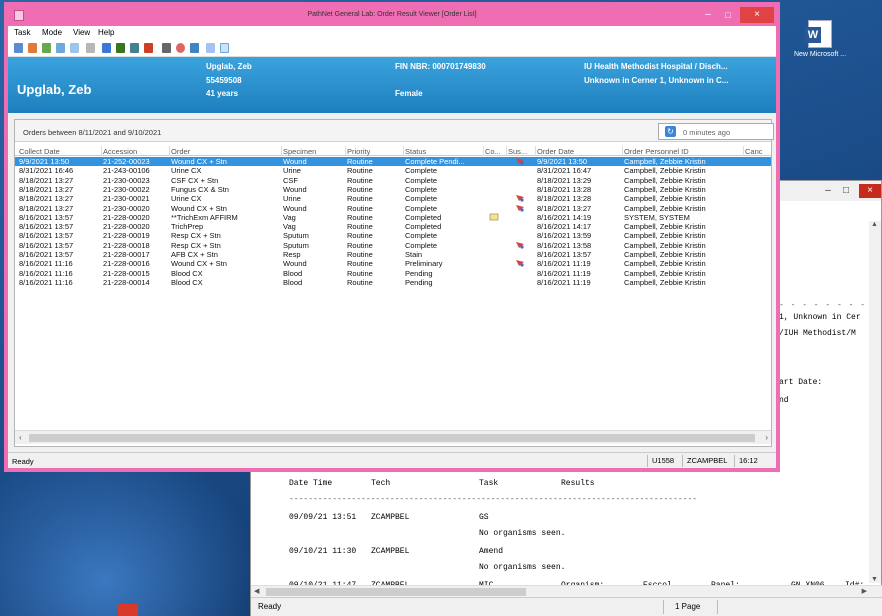 The width and height of the screenshot is (882, 616). I want to click on status-user-id: U1558, so click(660, 461).